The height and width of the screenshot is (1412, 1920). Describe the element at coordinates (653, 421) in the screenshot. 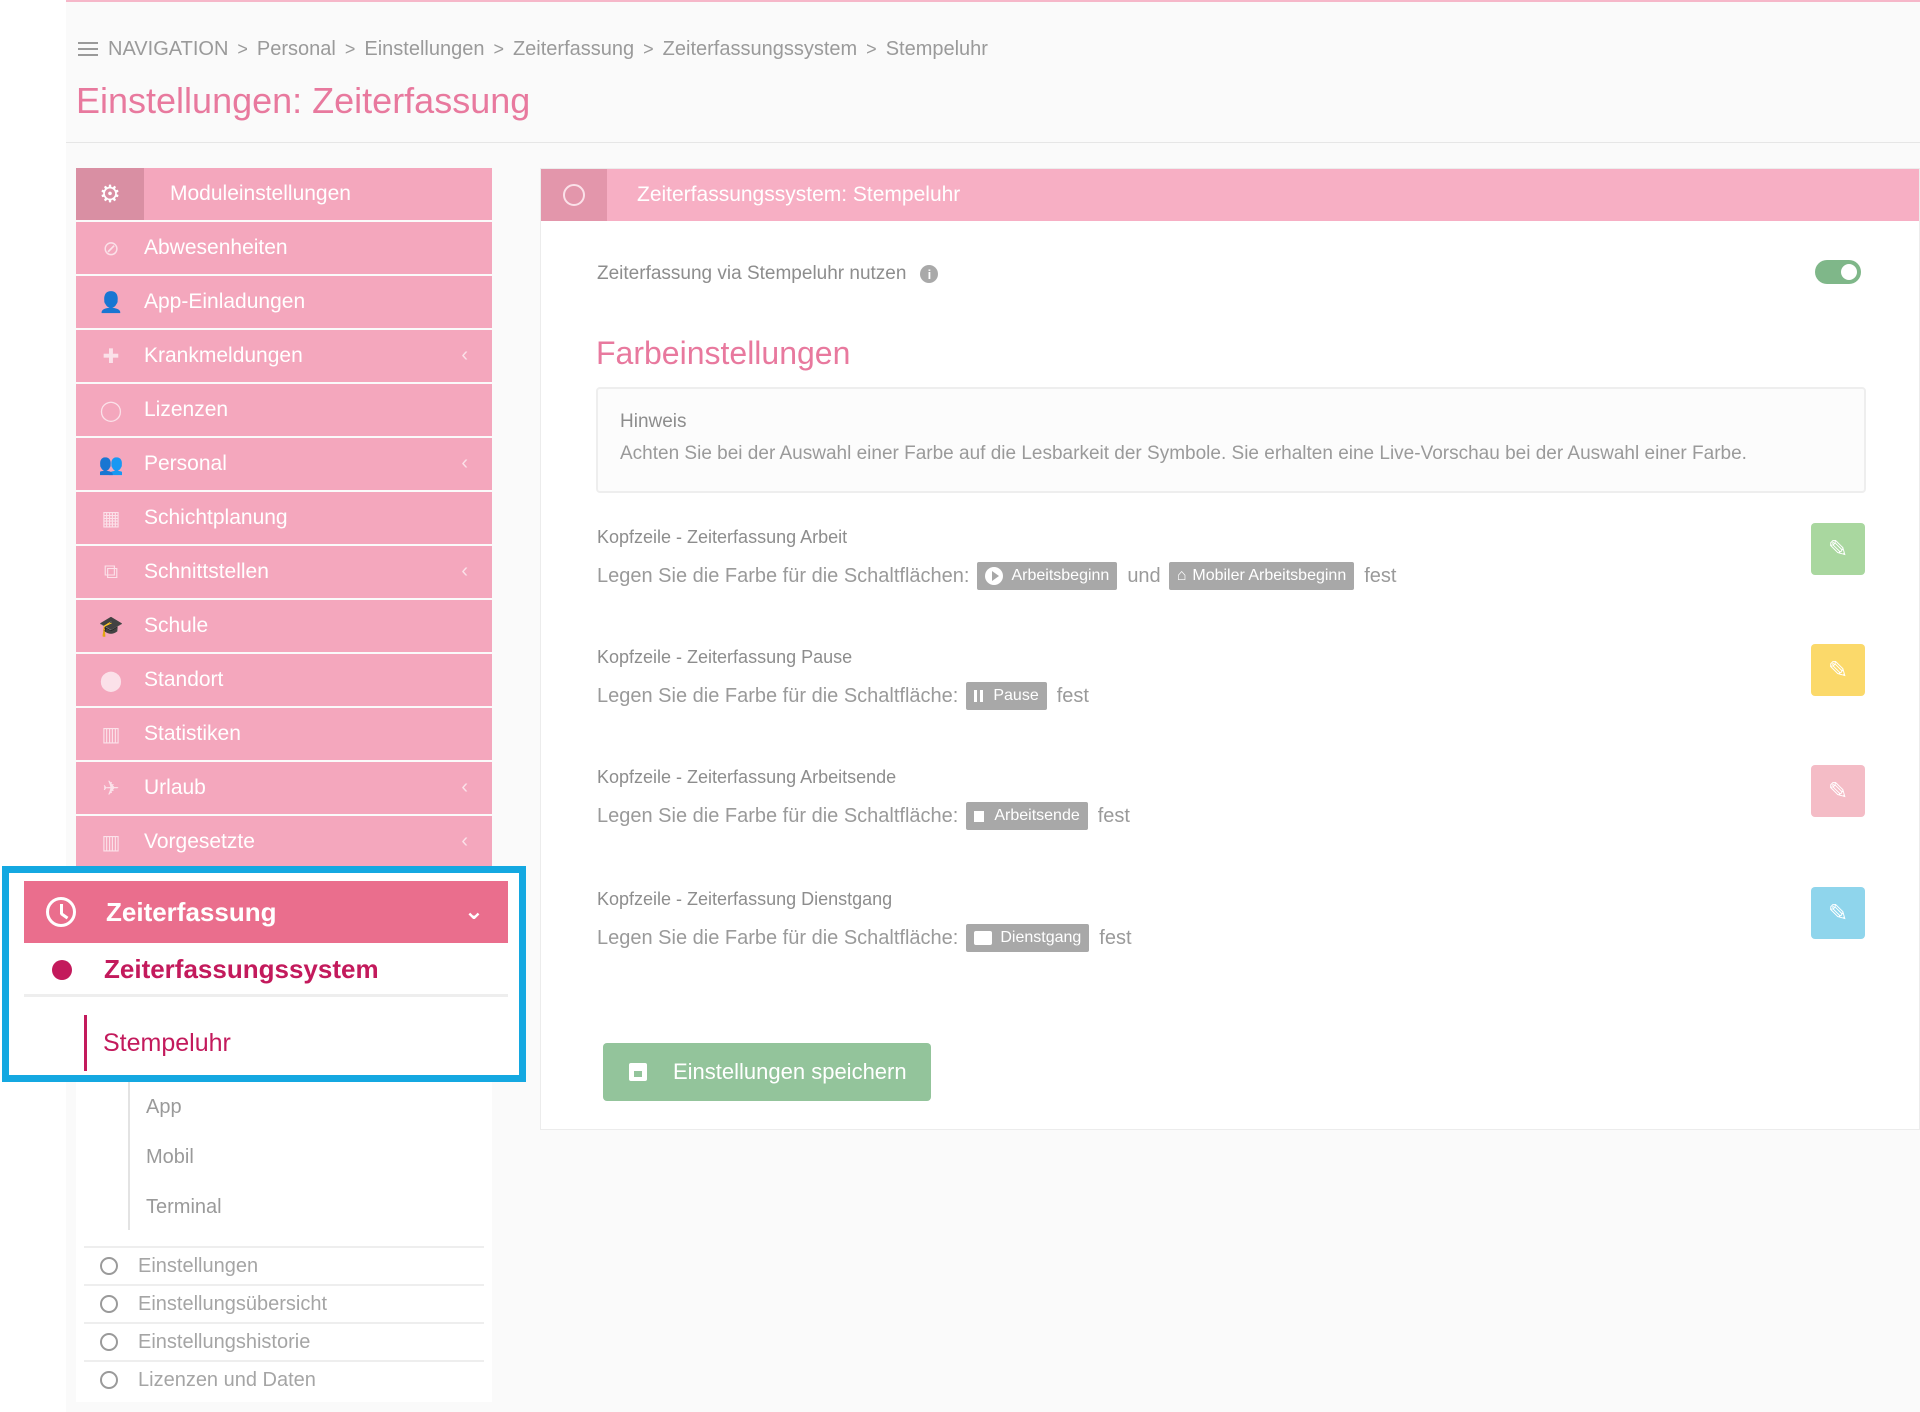

I see `hint-title: Hinweis` at that location.